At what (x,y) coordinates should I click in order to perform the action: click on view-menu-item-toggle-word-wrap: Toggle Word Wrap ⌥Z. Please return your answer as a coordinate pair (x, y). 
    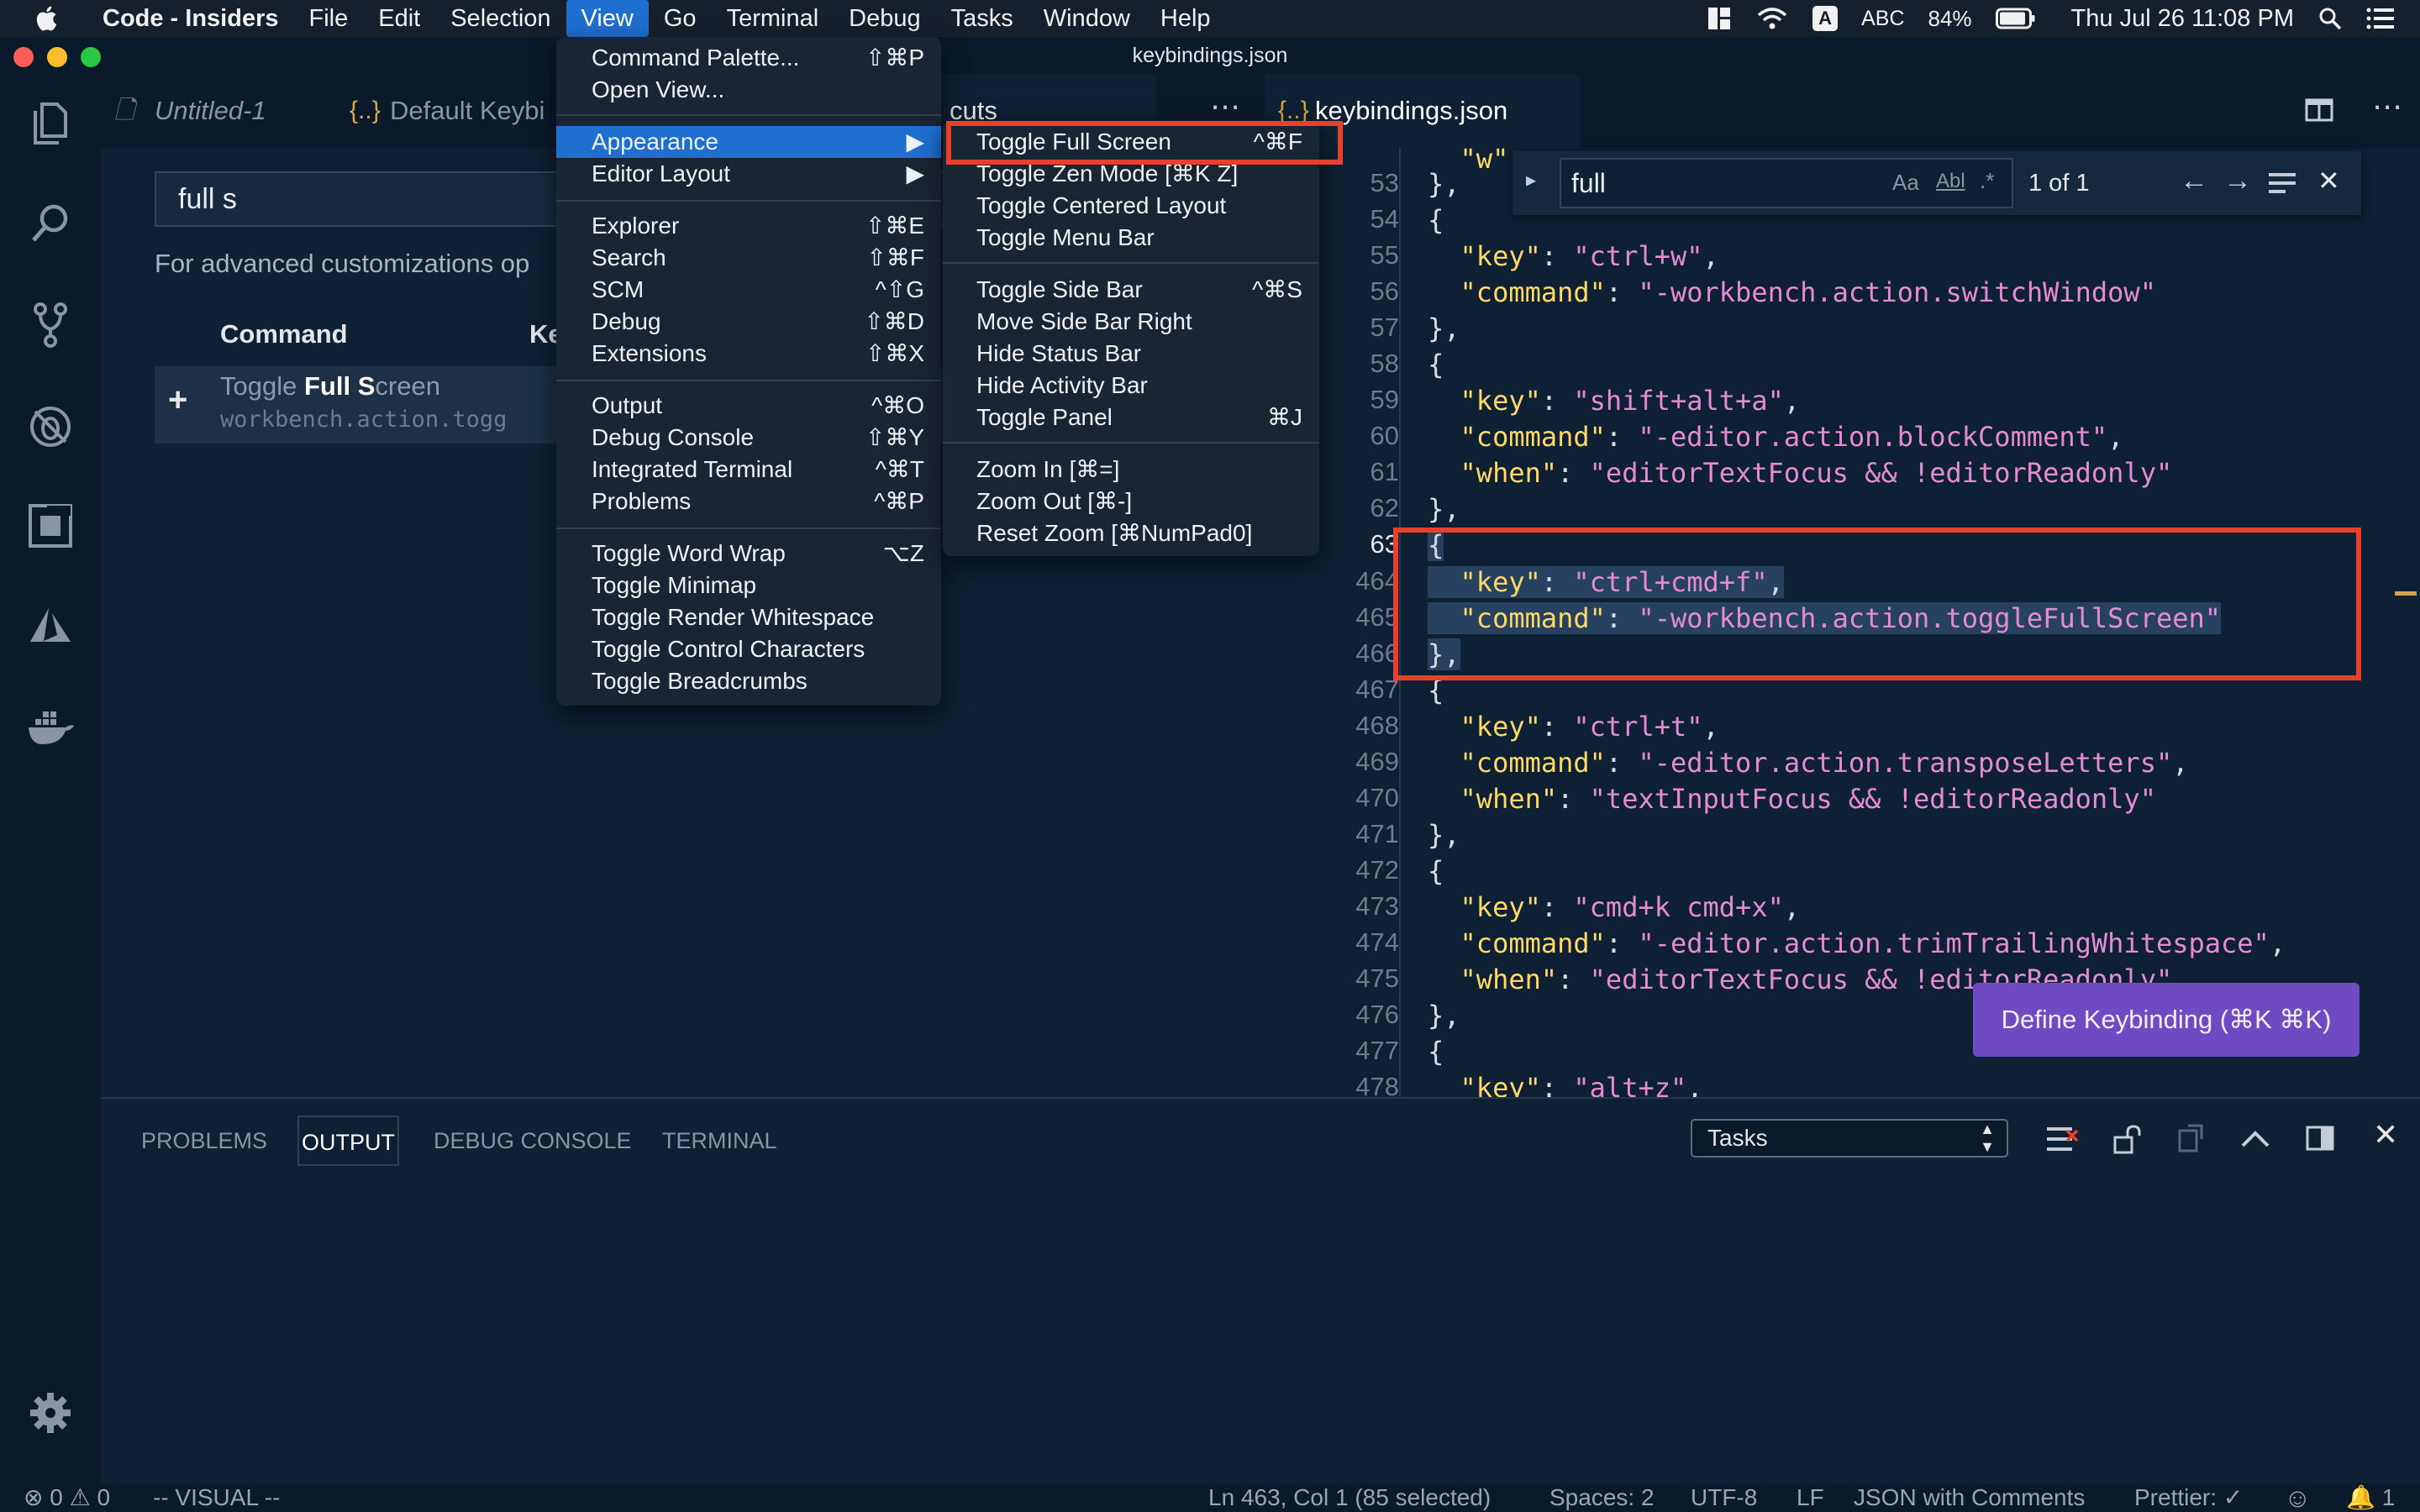
    Looking at the image, I should click on (749, 554).